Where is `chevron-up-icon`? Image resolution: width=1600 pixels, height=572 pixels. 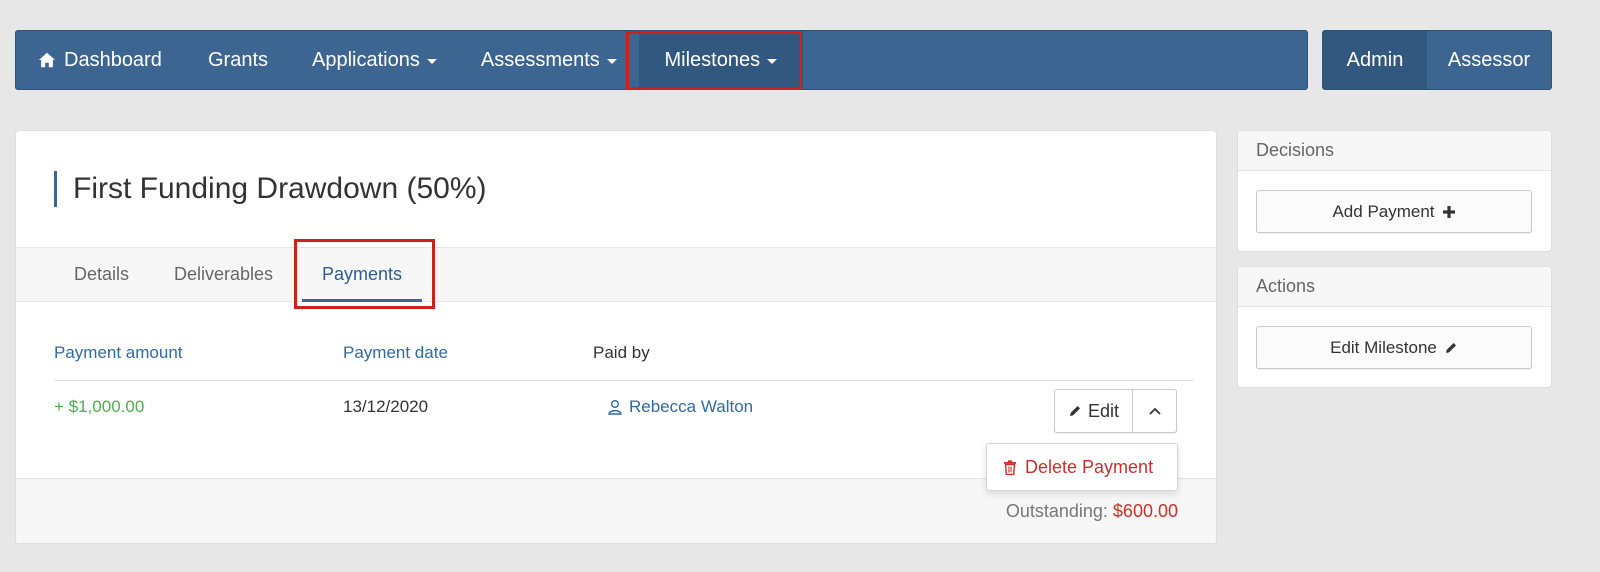 chevron-up-icon is located at coordinates (1154, 411).